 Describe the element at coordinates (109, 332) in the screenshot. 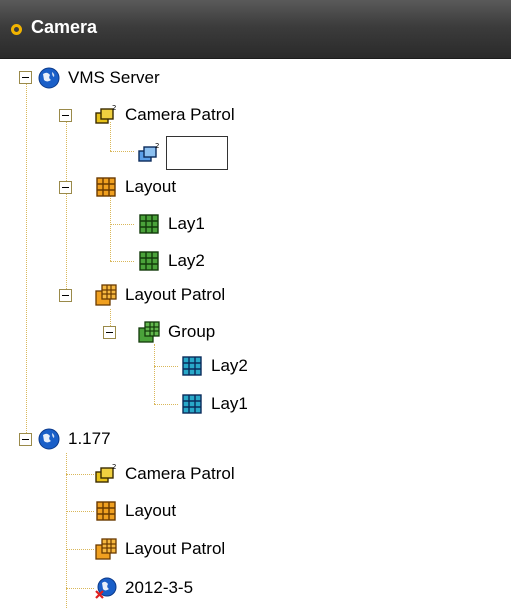

I see `collapse-toggle-group` at that location.